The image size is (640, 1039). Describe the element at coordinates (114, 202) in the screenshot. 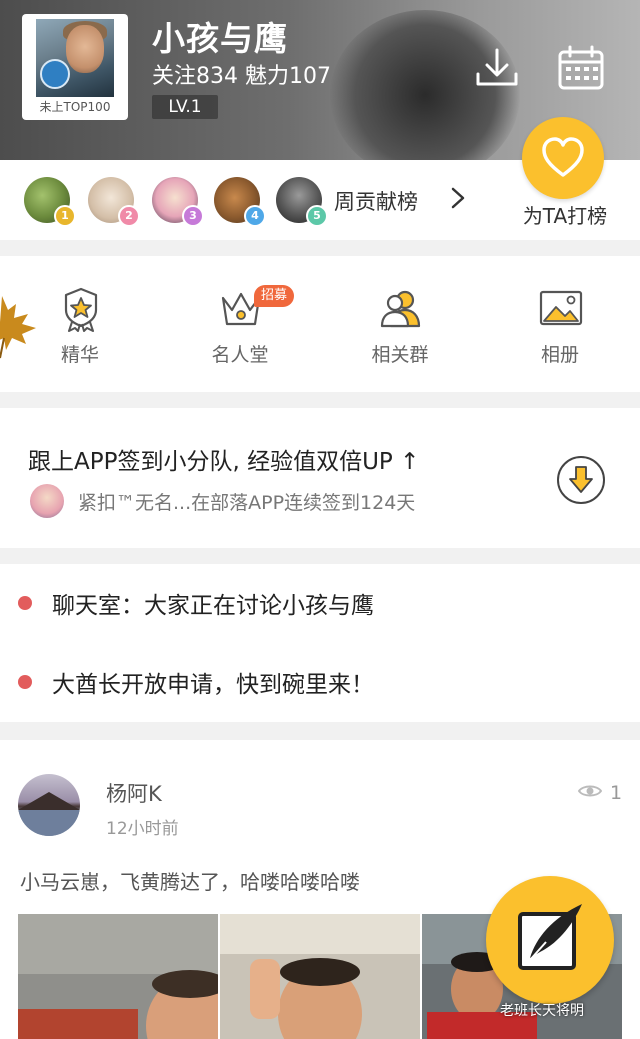

I see `fan-avatar-2: 2` at that location.